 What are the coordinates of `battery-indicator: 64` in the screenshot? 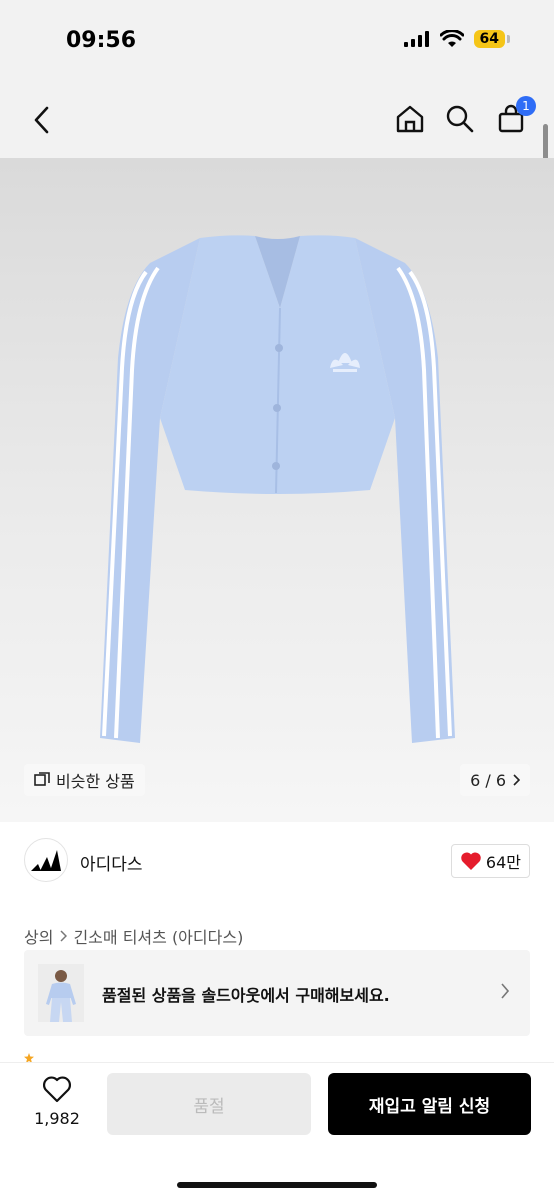 It's located at (489, 39).